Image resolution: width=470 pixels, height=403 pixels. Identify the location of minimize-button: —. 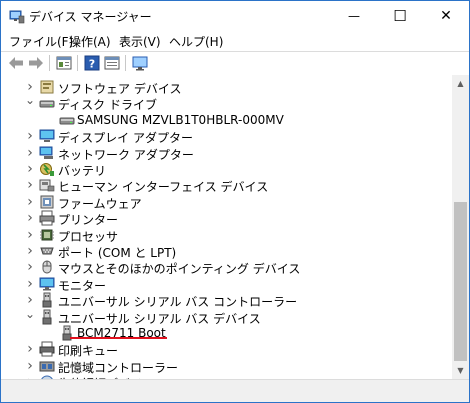
(354, 16).